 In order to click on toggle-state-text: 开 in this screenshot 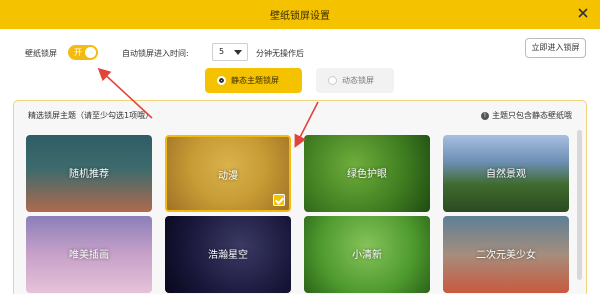, I will do `click(78, 52)`.